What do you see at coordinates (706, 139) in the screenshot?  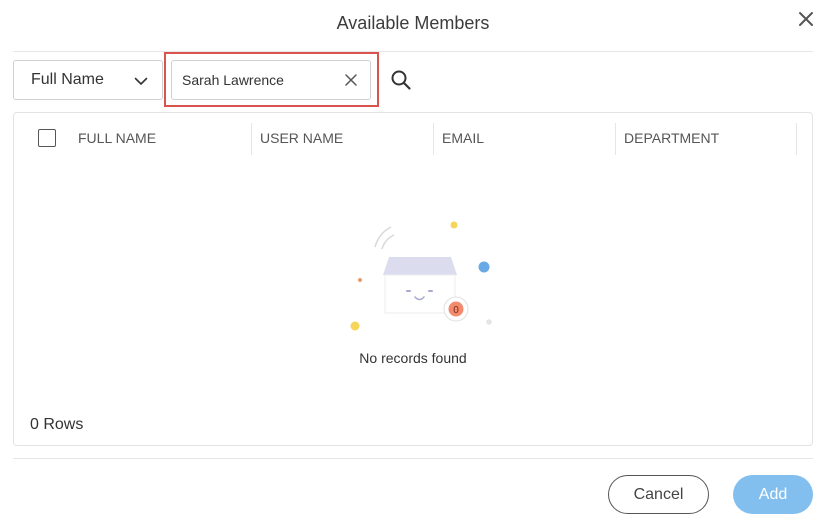 I see `column-header-department: DEPARTMENT` at bounding box center [706, 139].